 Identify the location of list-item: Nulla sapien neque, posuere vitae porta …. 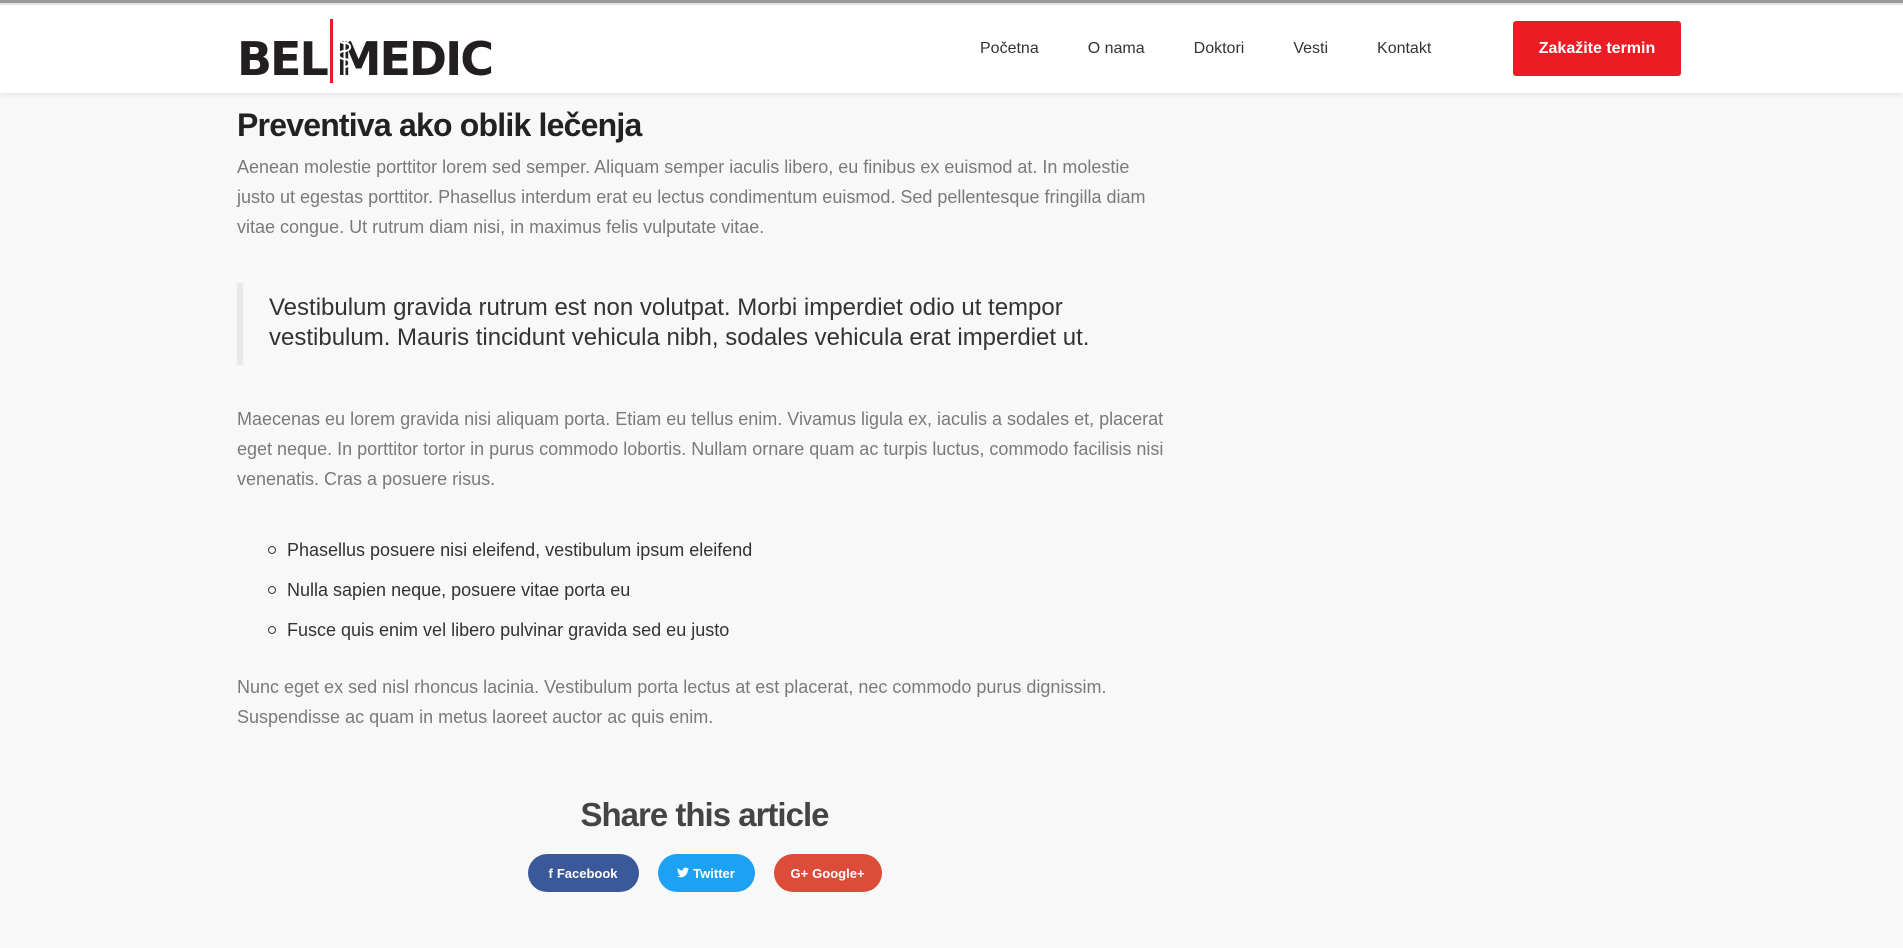
(720, 590).